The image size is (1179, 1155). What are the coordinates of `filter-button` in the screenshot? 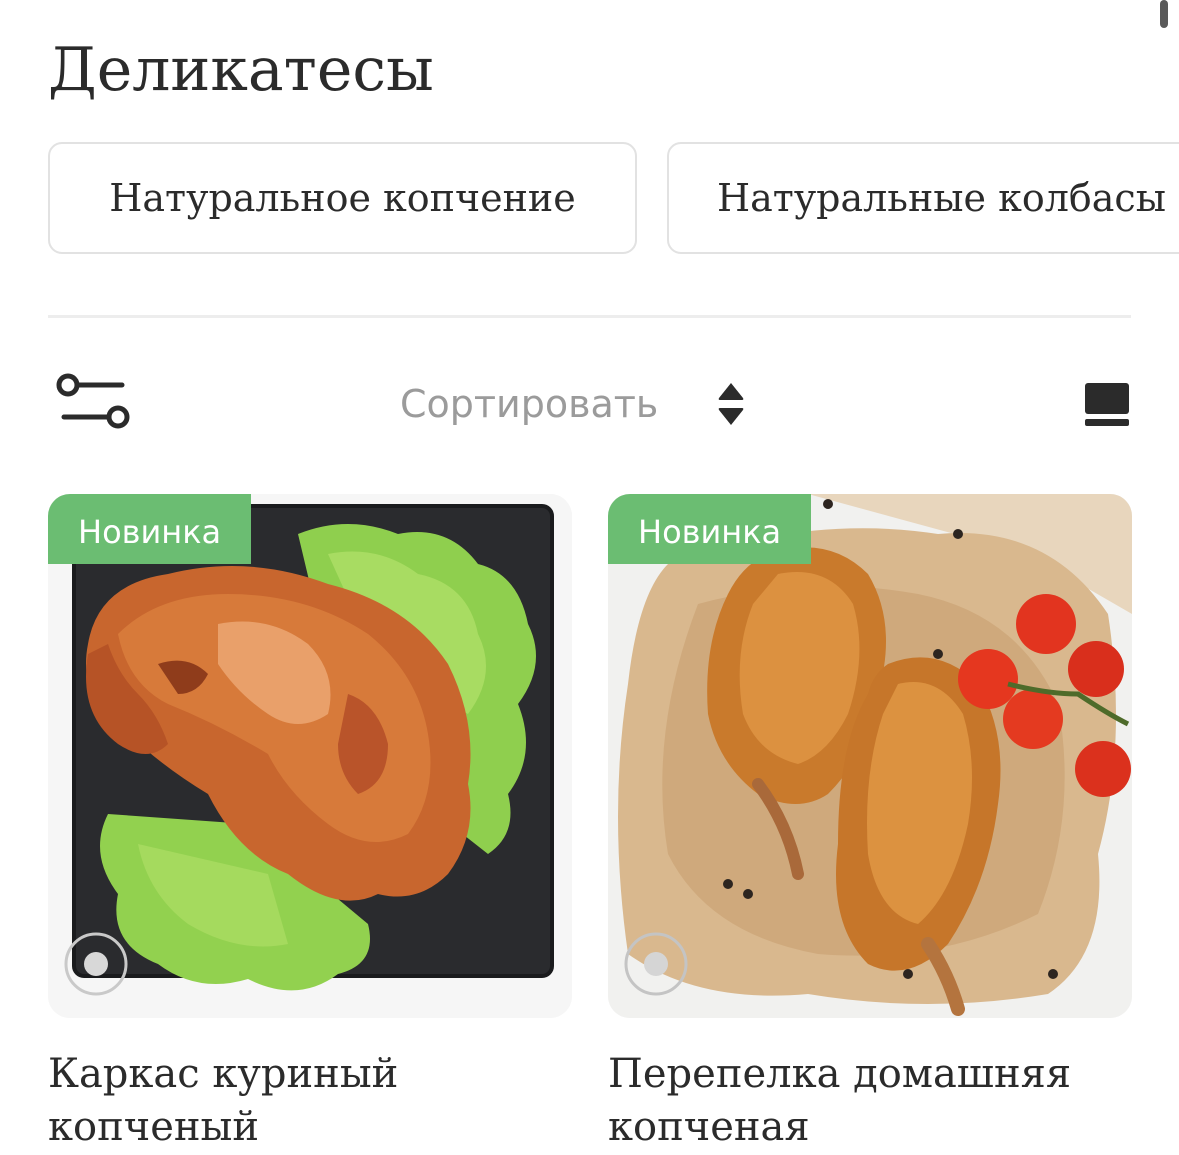 It's located at (93, 403).